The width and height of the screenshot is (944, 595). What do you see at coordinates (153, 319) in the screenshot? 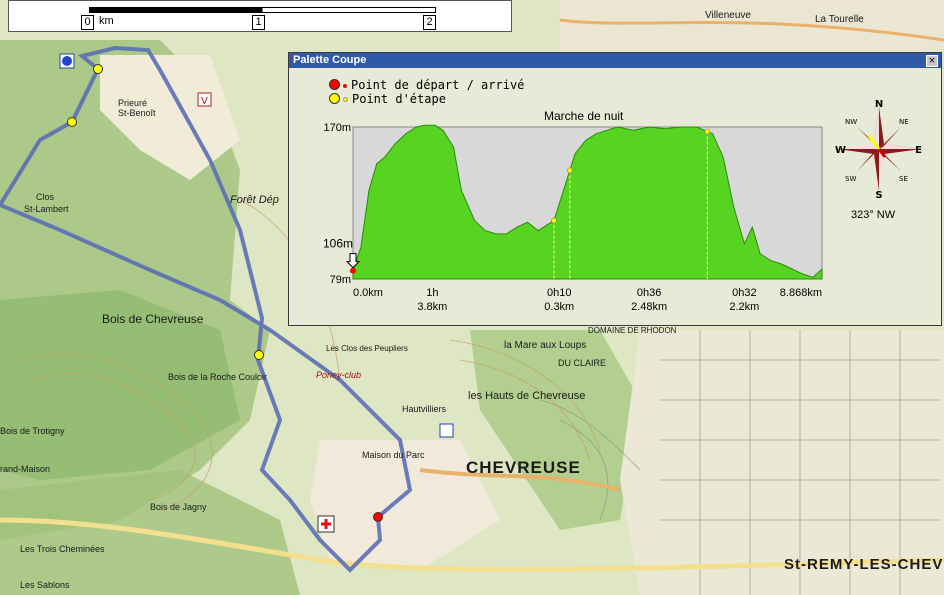
I see `map-label-bois-chevreuse: Bois de Chevreuse` at bounding box center [153, 319].